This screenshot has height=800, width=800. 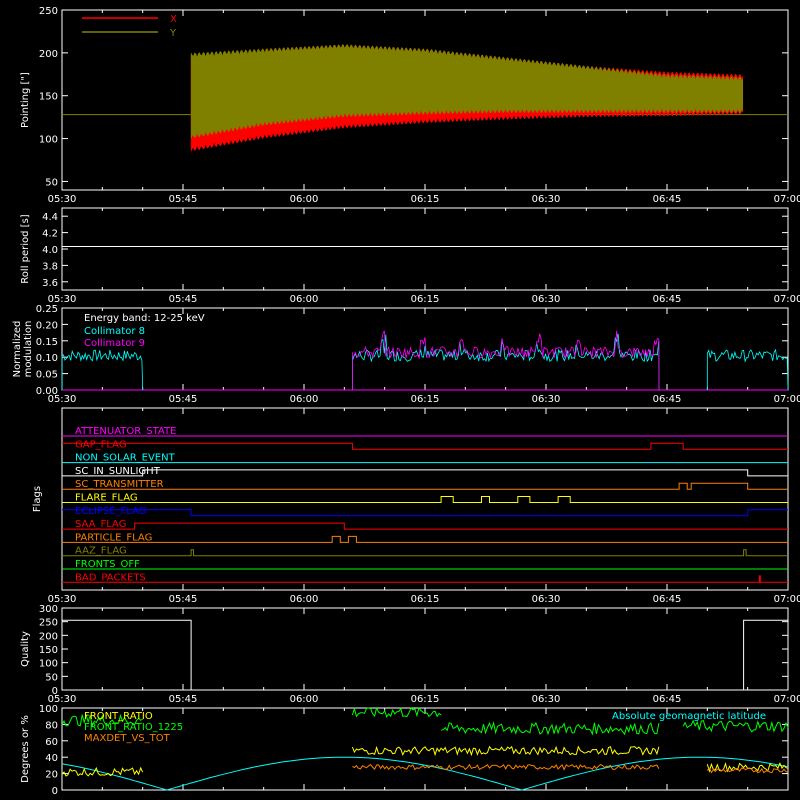 I want to click on mod-xtick-label: 07:00, so click(x=787, y=399).